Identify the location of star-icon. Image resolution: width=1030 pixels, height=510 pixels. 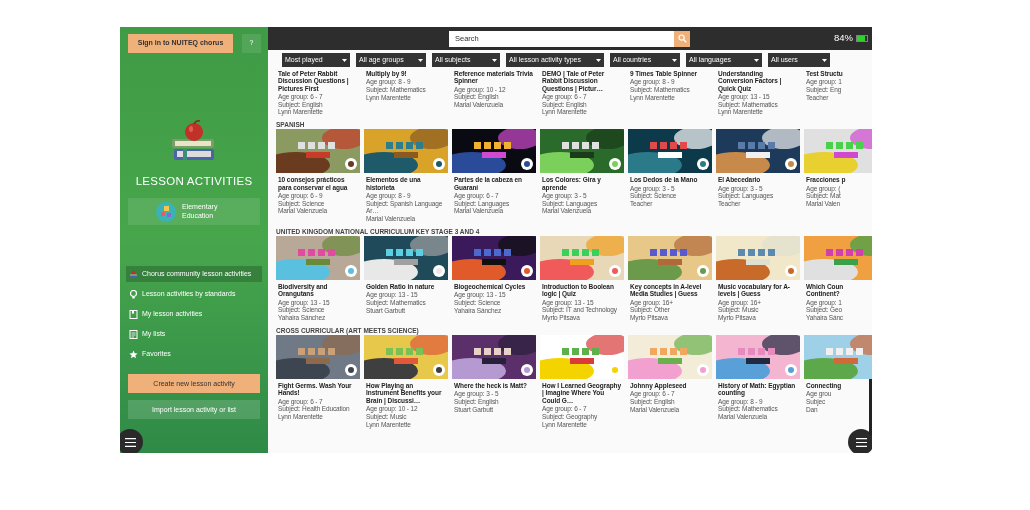
(133, 354).